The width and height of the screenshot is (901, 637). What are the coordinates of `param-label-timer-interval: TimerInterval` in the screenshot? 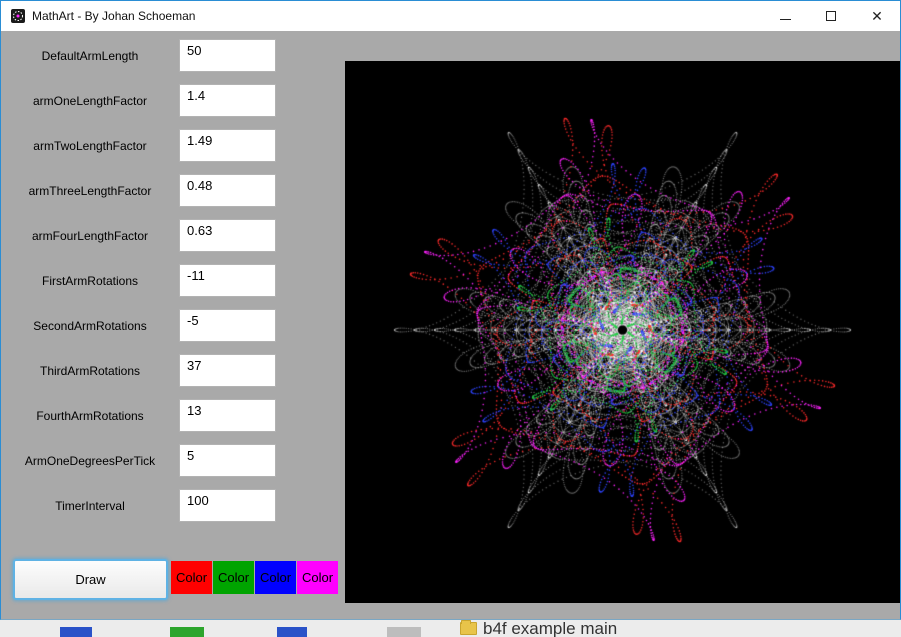 It's located at (90, 505).